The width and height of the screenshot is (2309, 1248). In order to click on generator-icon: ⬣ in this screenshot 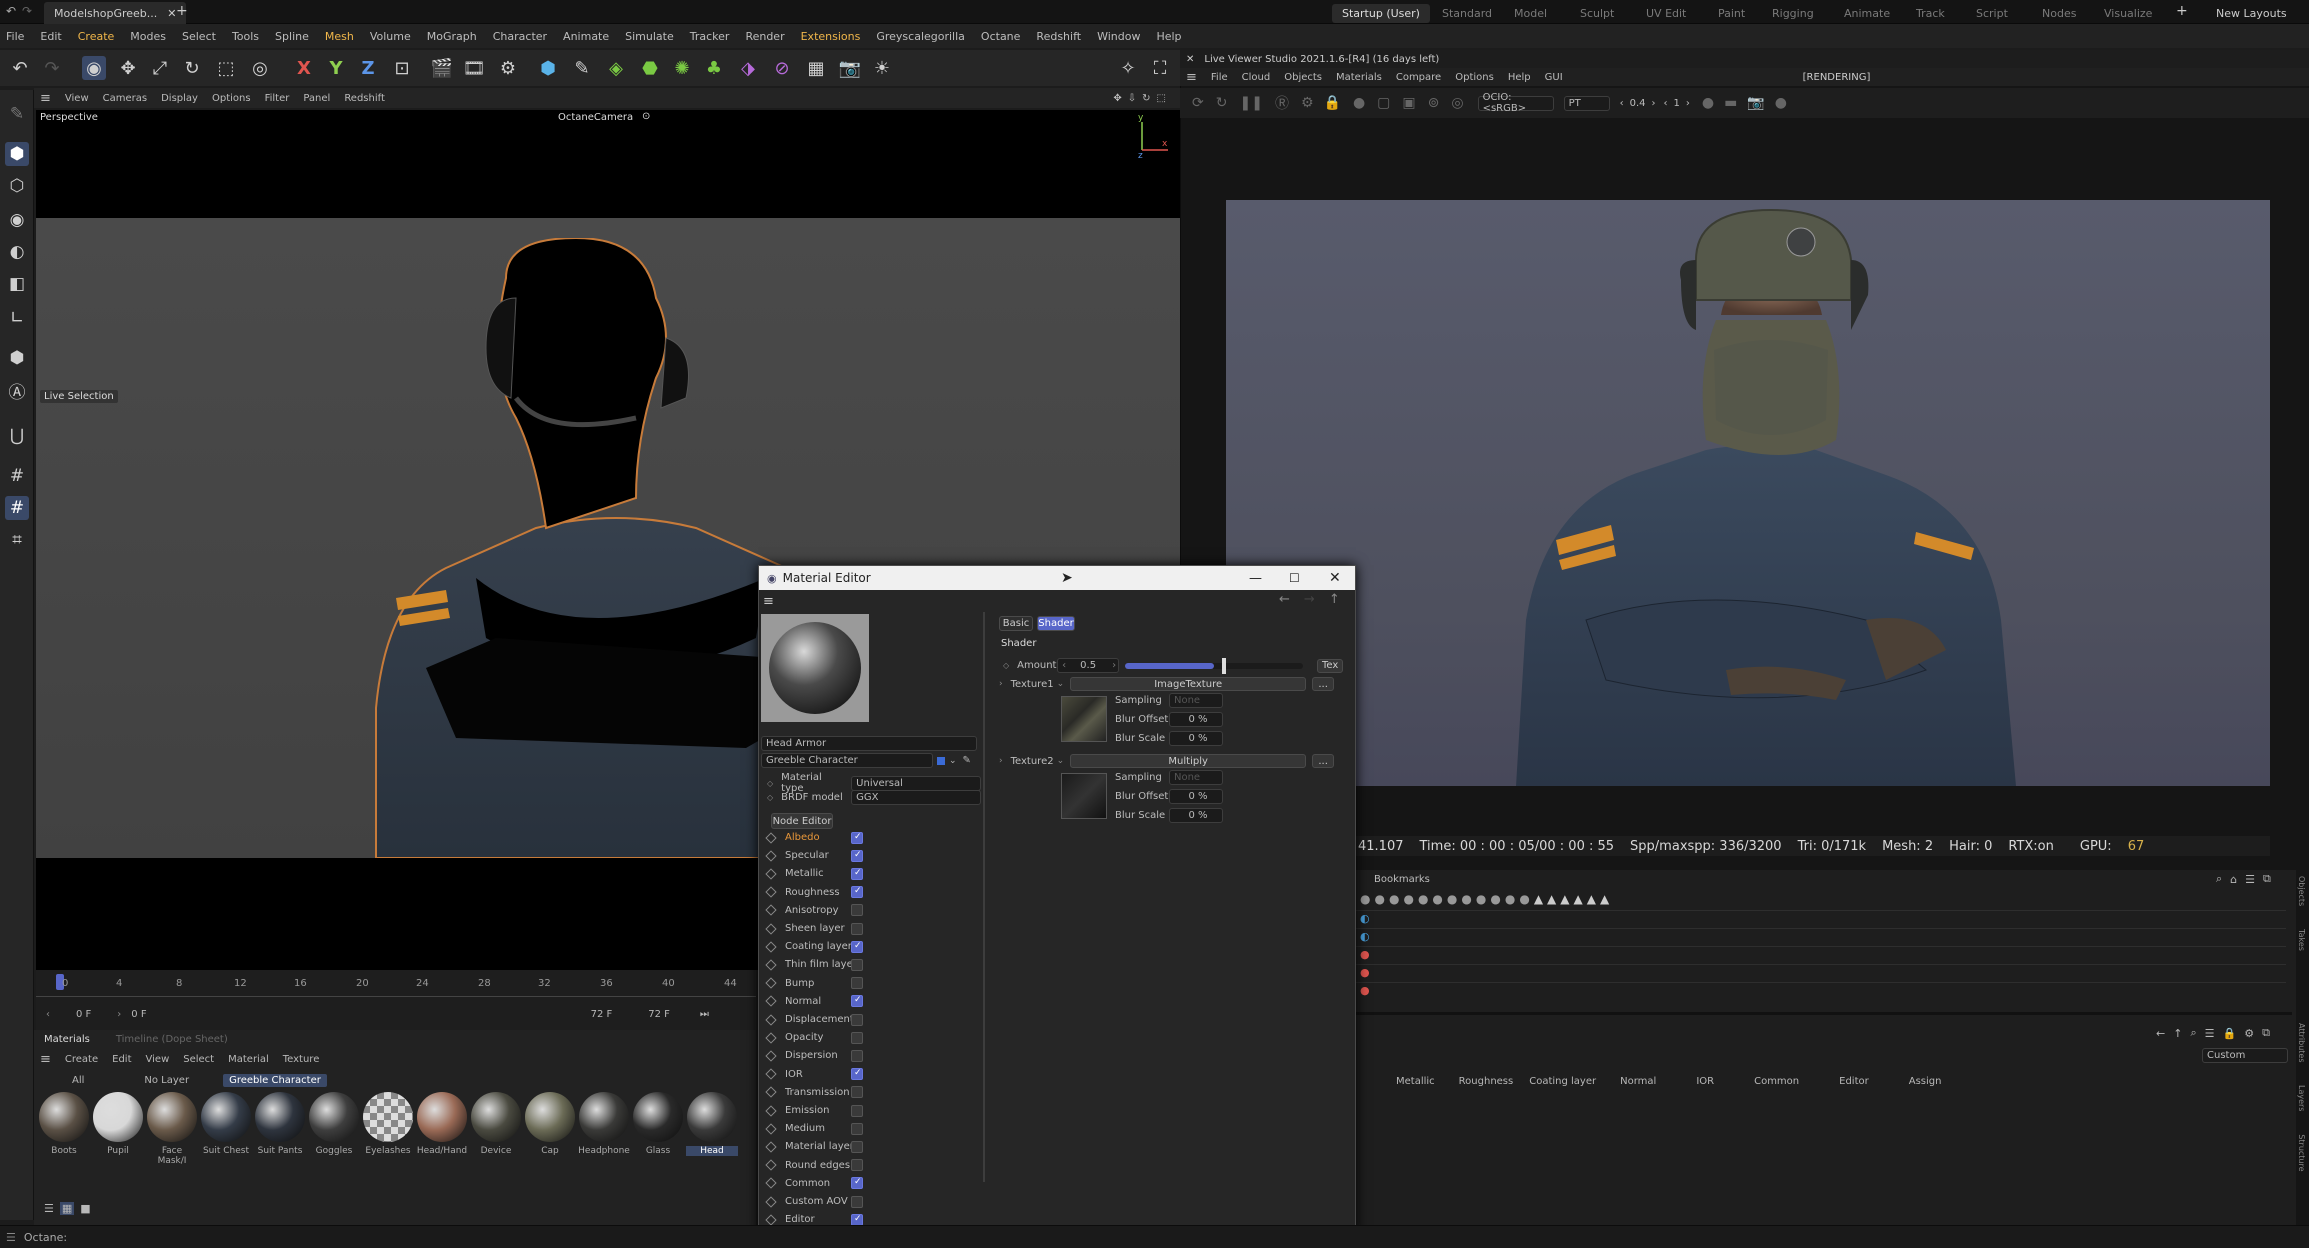, I will do `click(650, 68)`.